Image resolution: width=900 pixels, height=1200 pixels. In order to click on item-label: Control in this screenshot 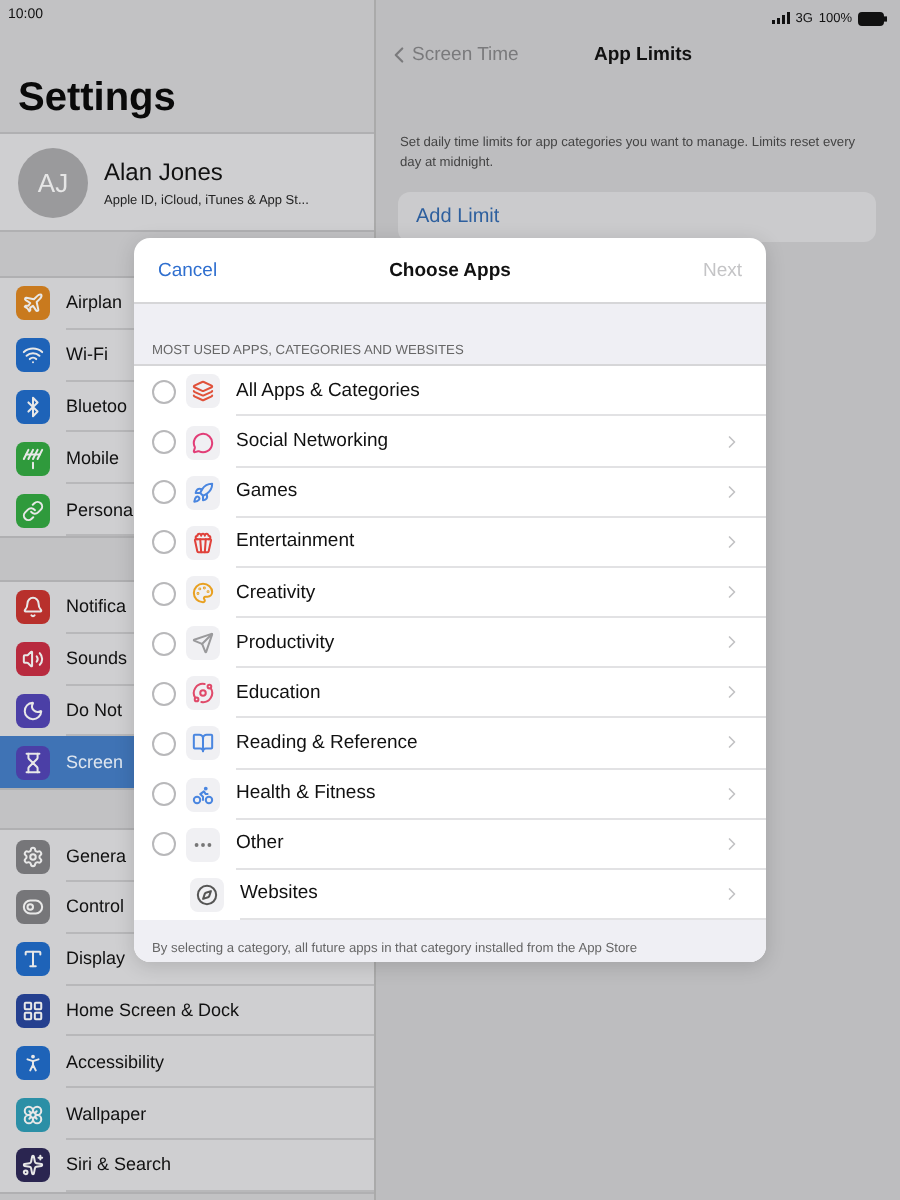, I will do `click(95, 906)`.